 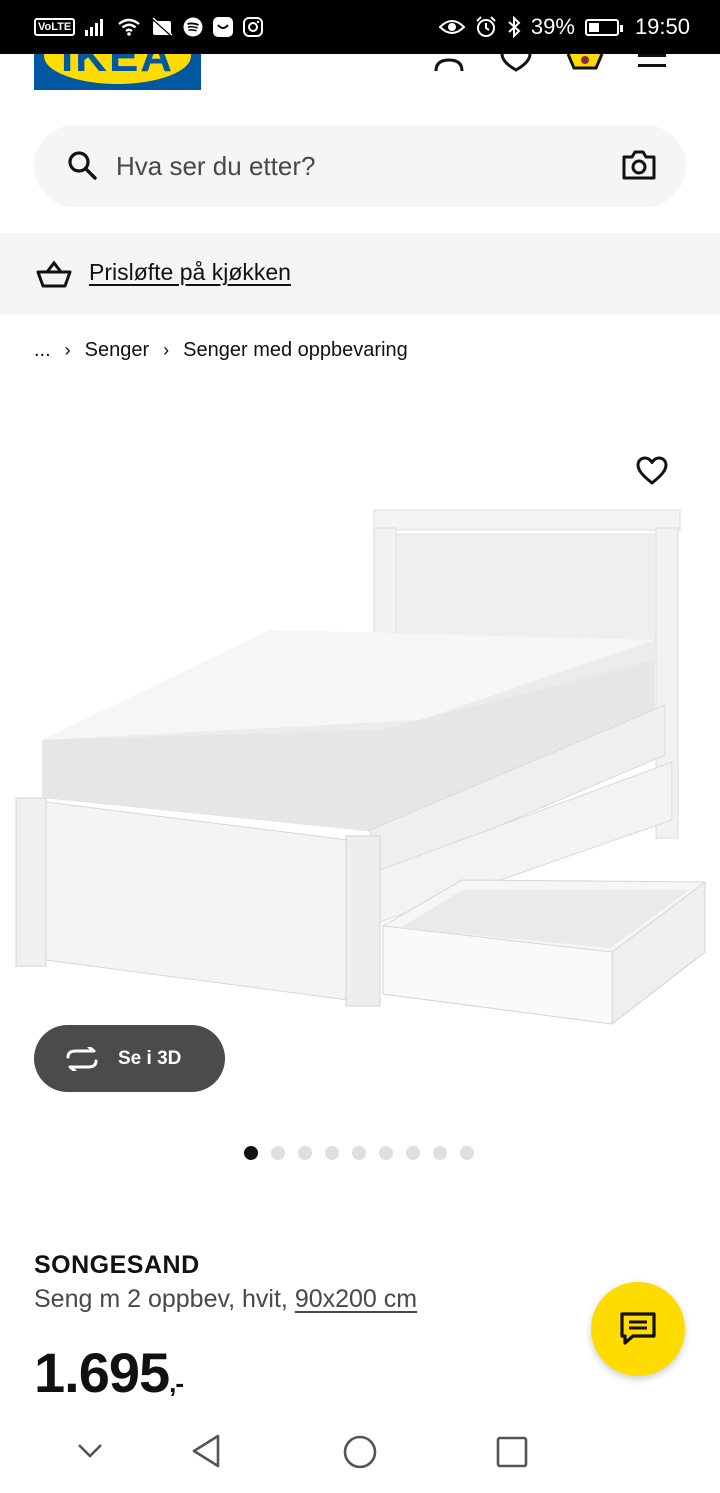 I want to click on system-nav-bar, so click(x=360, y=1450).